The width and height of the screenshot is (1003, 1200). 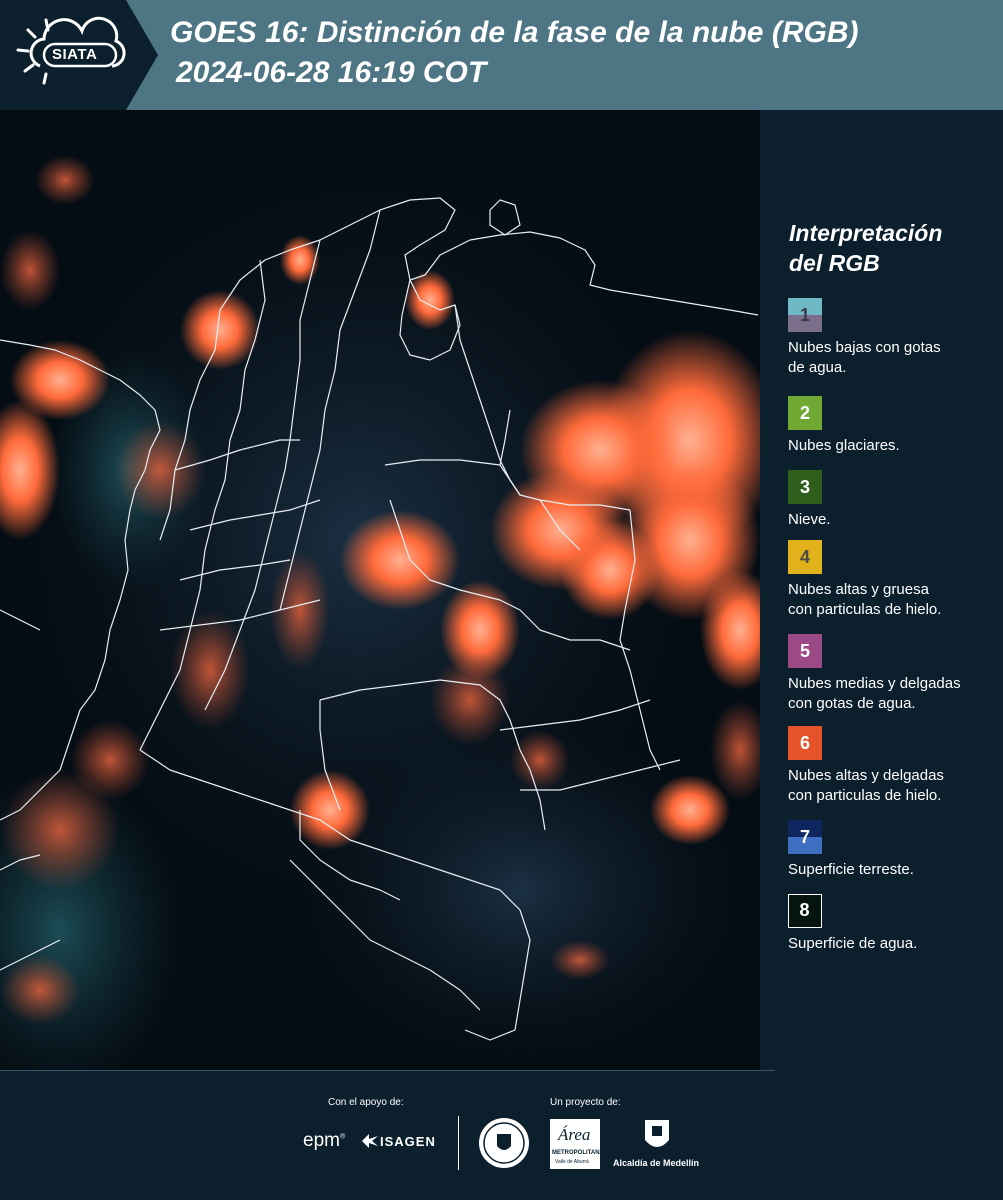 I want to click on legend-number-7: 7, so click(x=804, y=837).